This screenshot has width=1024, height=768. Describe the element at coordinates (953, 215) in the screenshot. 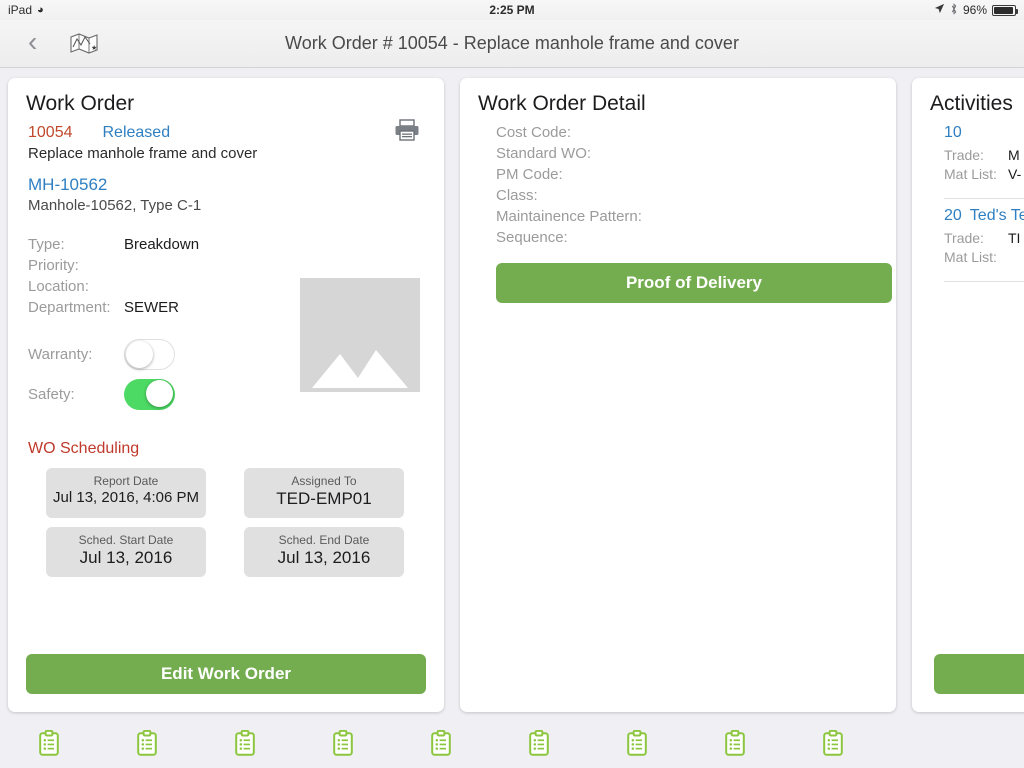

I see `activity-sequence: 20` at that location.